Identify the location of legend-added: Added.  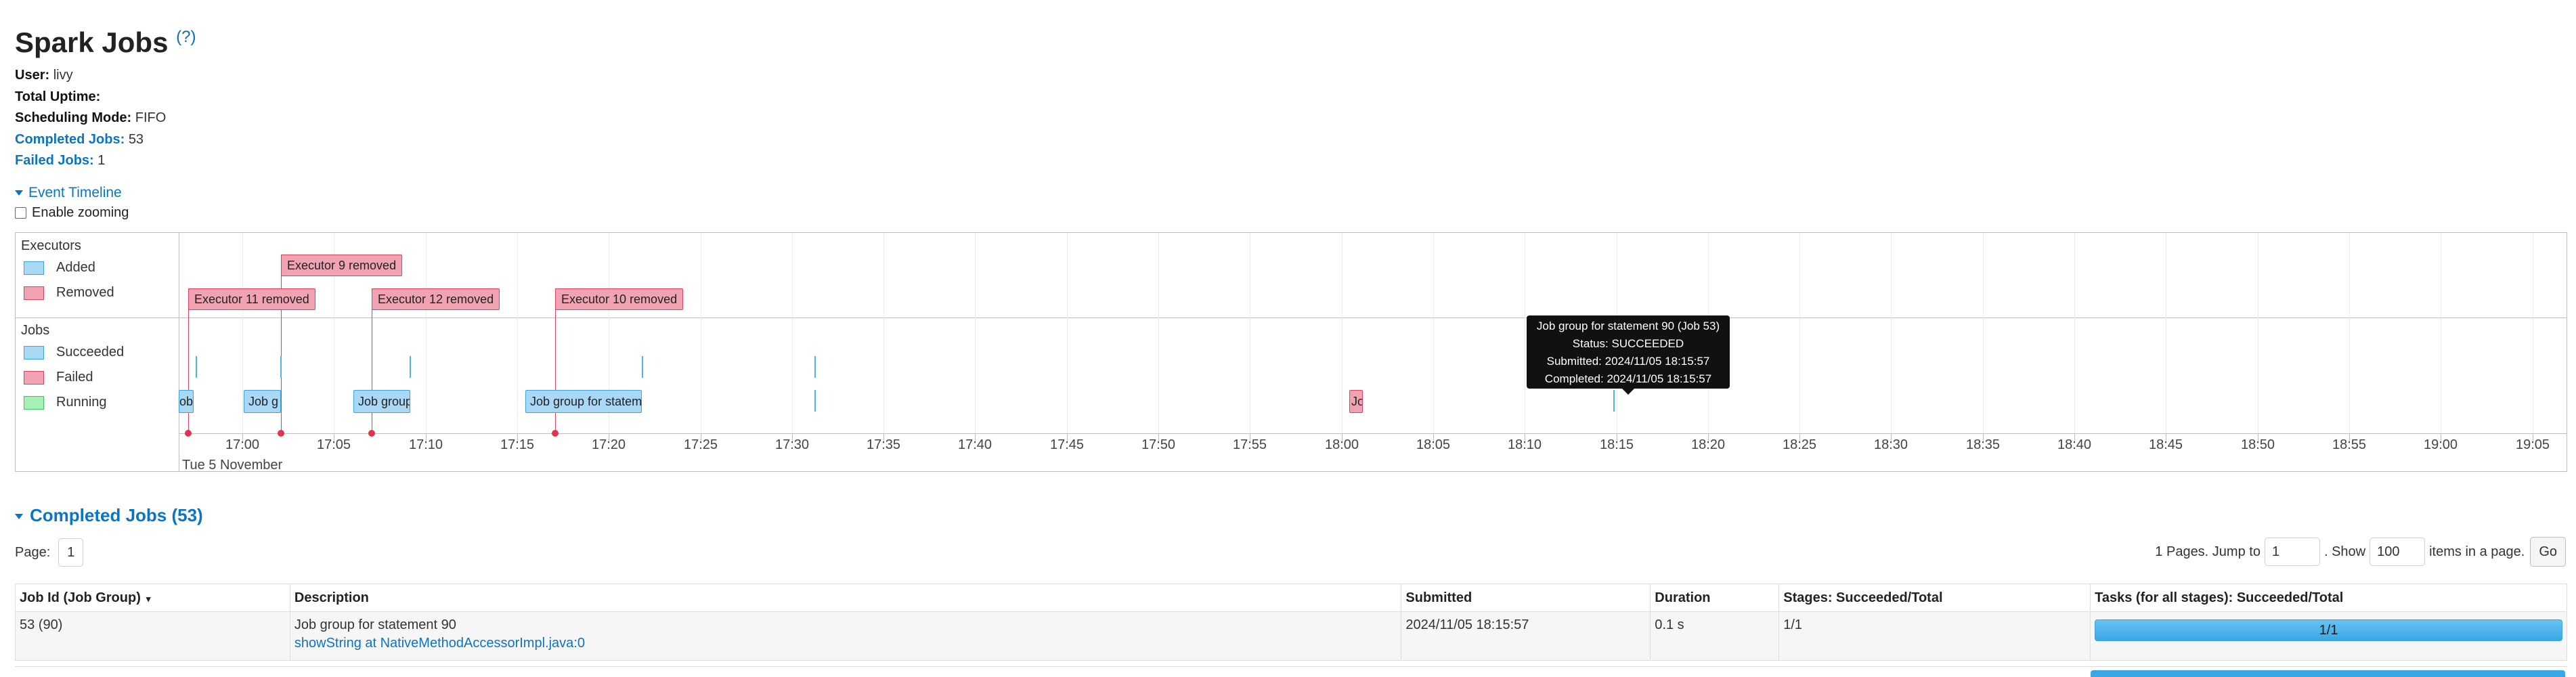
(59, 268).